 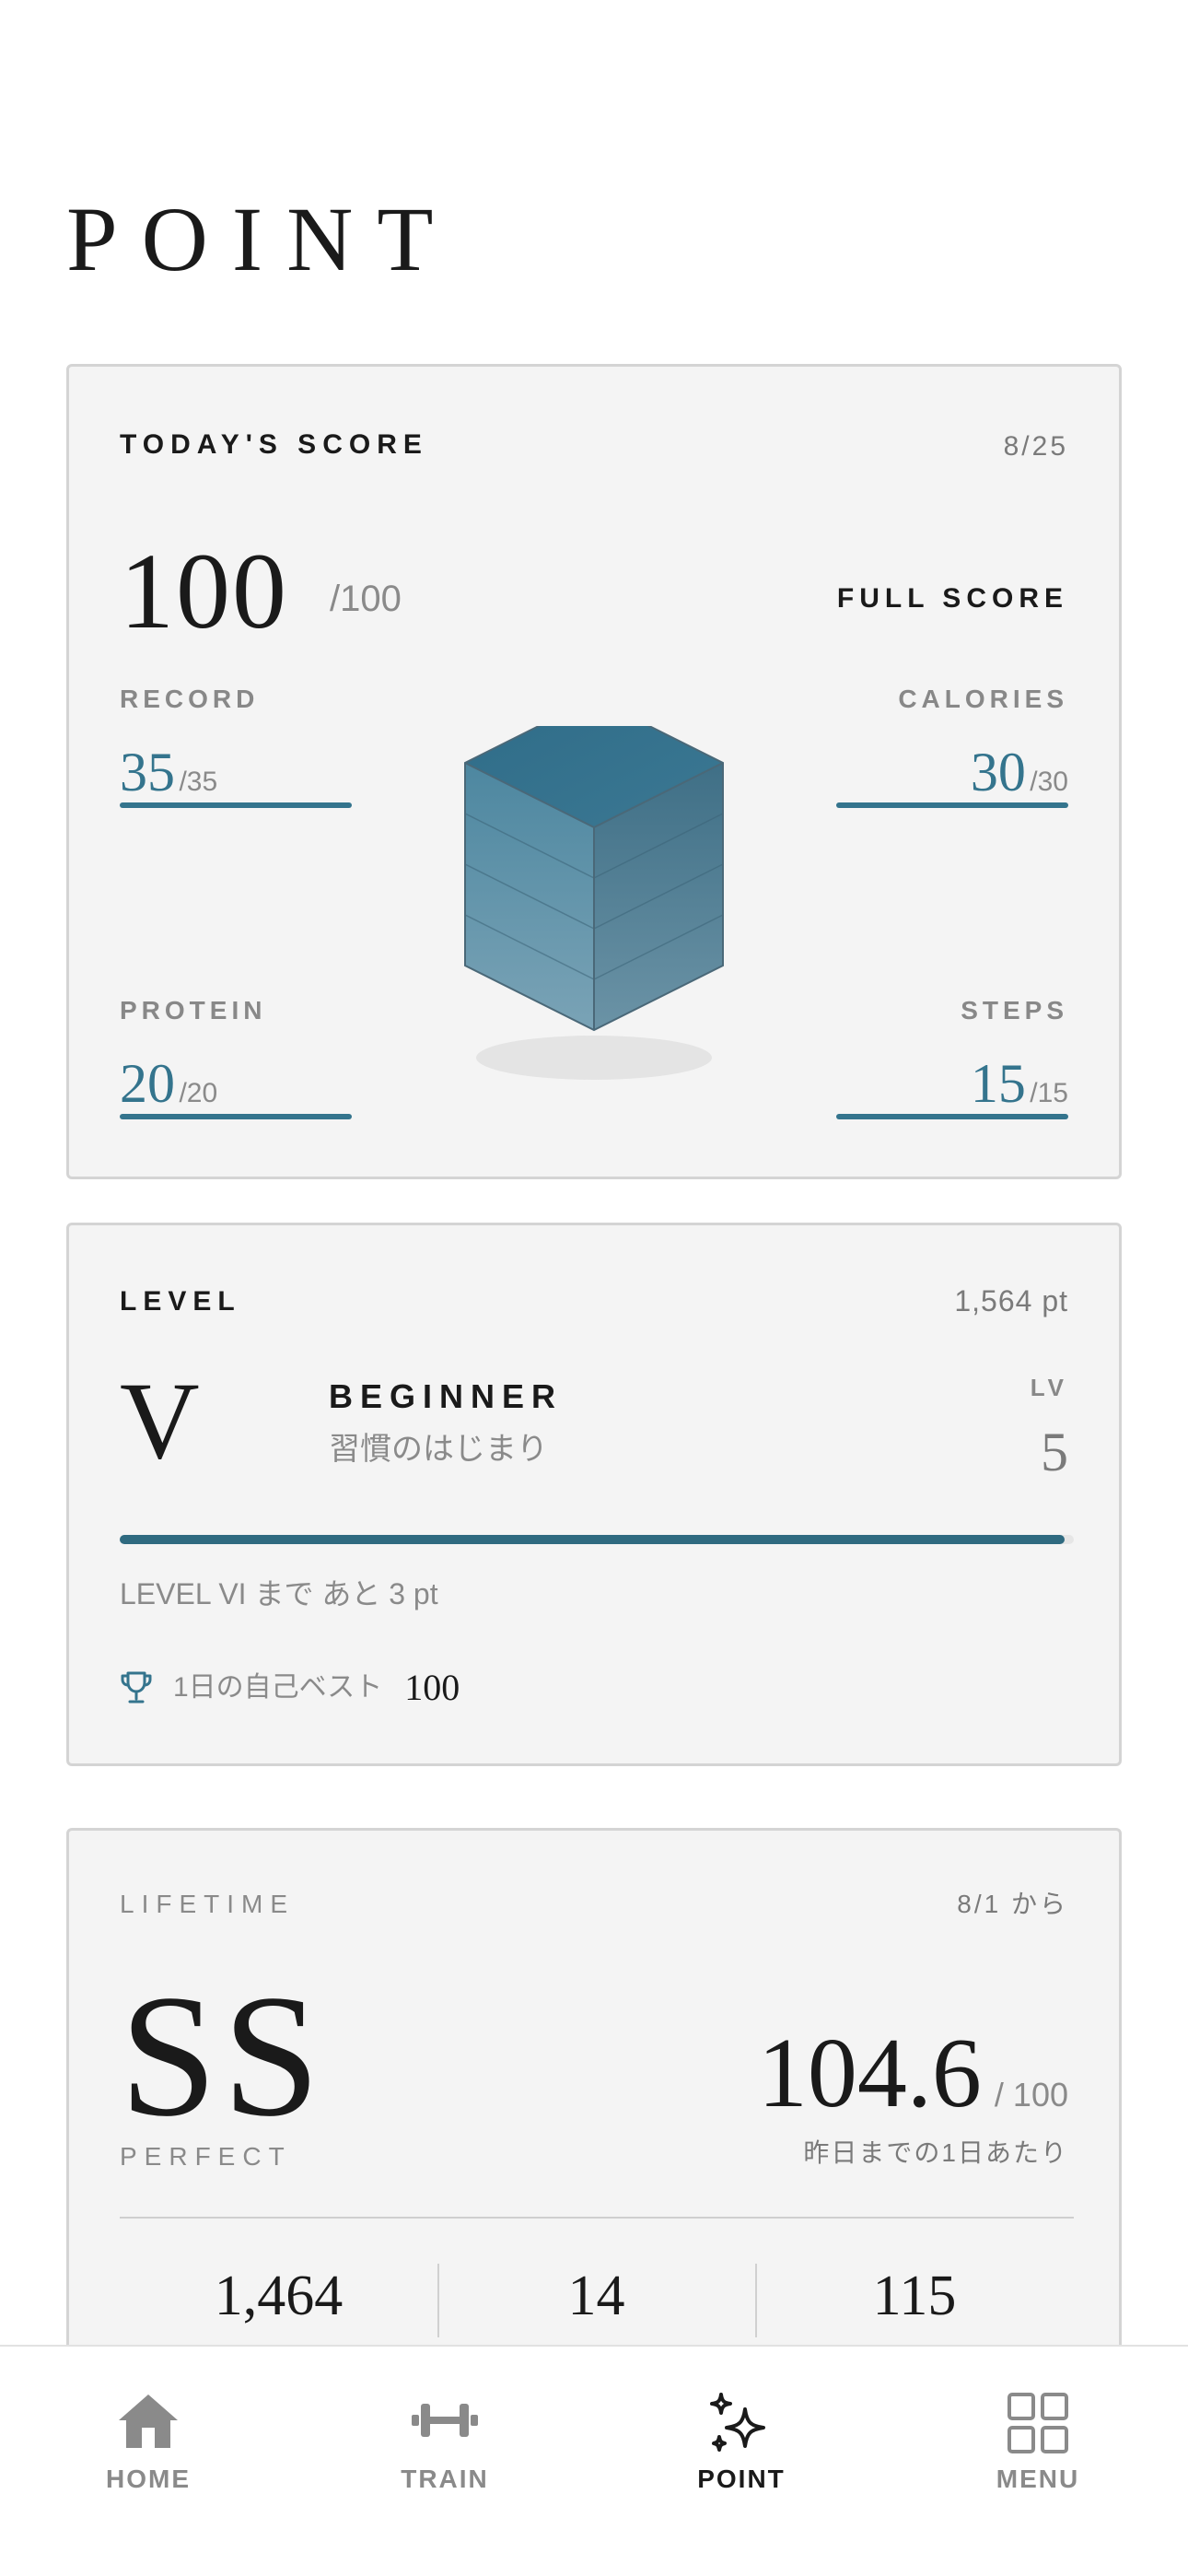 I want to click on lifetime-average-note: 昨日までの1日あたり, so click(x=935, y=2152).